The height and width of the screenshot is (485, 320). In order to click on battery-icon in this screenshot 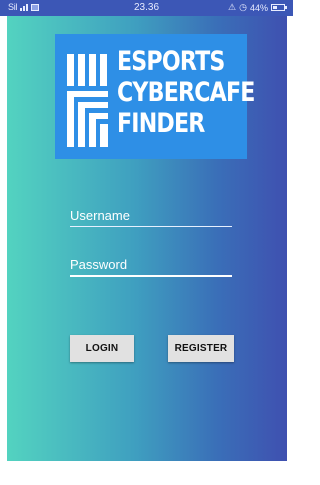, I will do `click(279, 7)`.